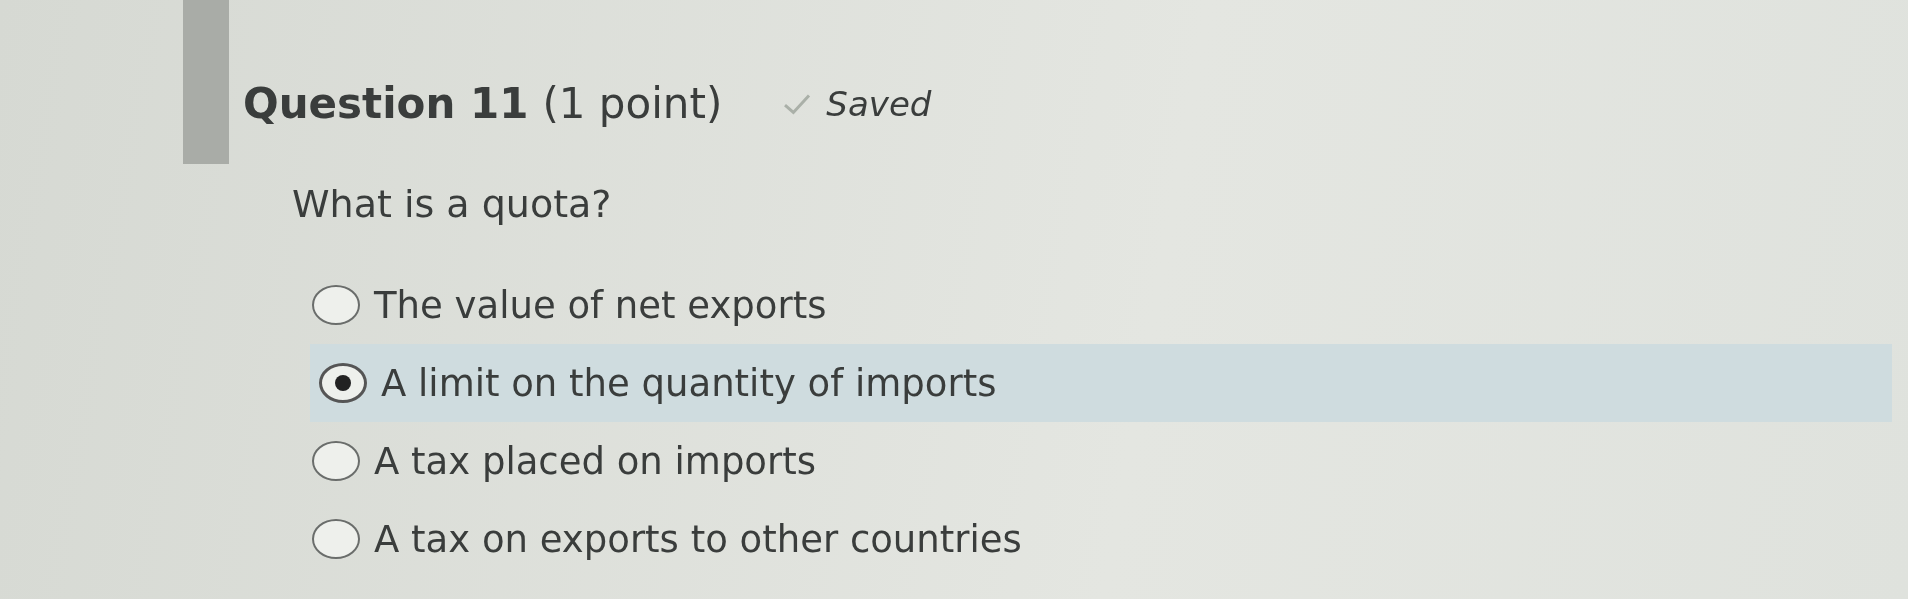 Image resolution: width=1908 pixels, height=599 pixels. I want to click on option-label: A limit on the quantity of imports, so click(689, 383).